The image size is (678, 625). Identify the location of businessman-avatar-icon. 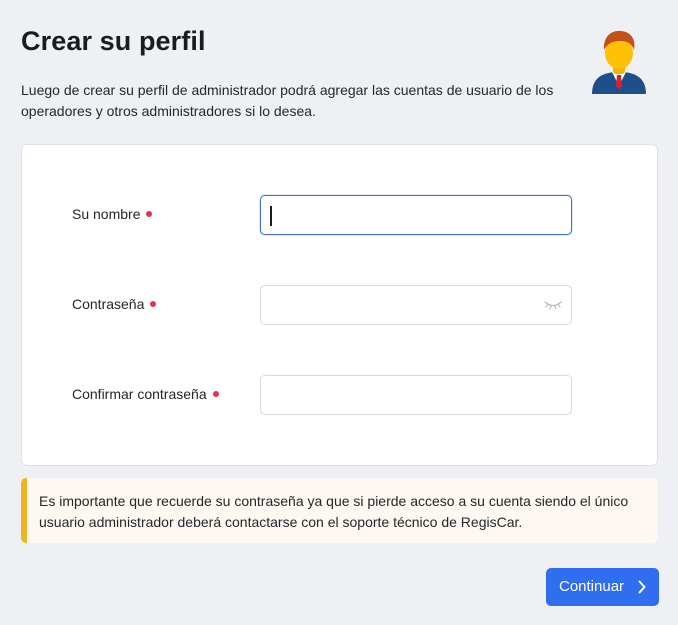
(619, 62).